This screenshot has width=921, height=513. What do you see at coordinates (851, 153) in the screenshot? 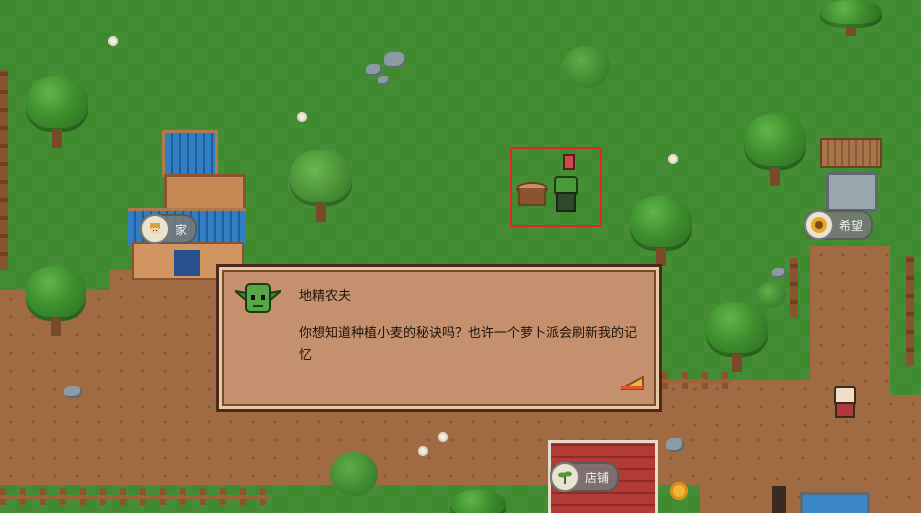
I see `well-roof` at bounding box center [851, 153].